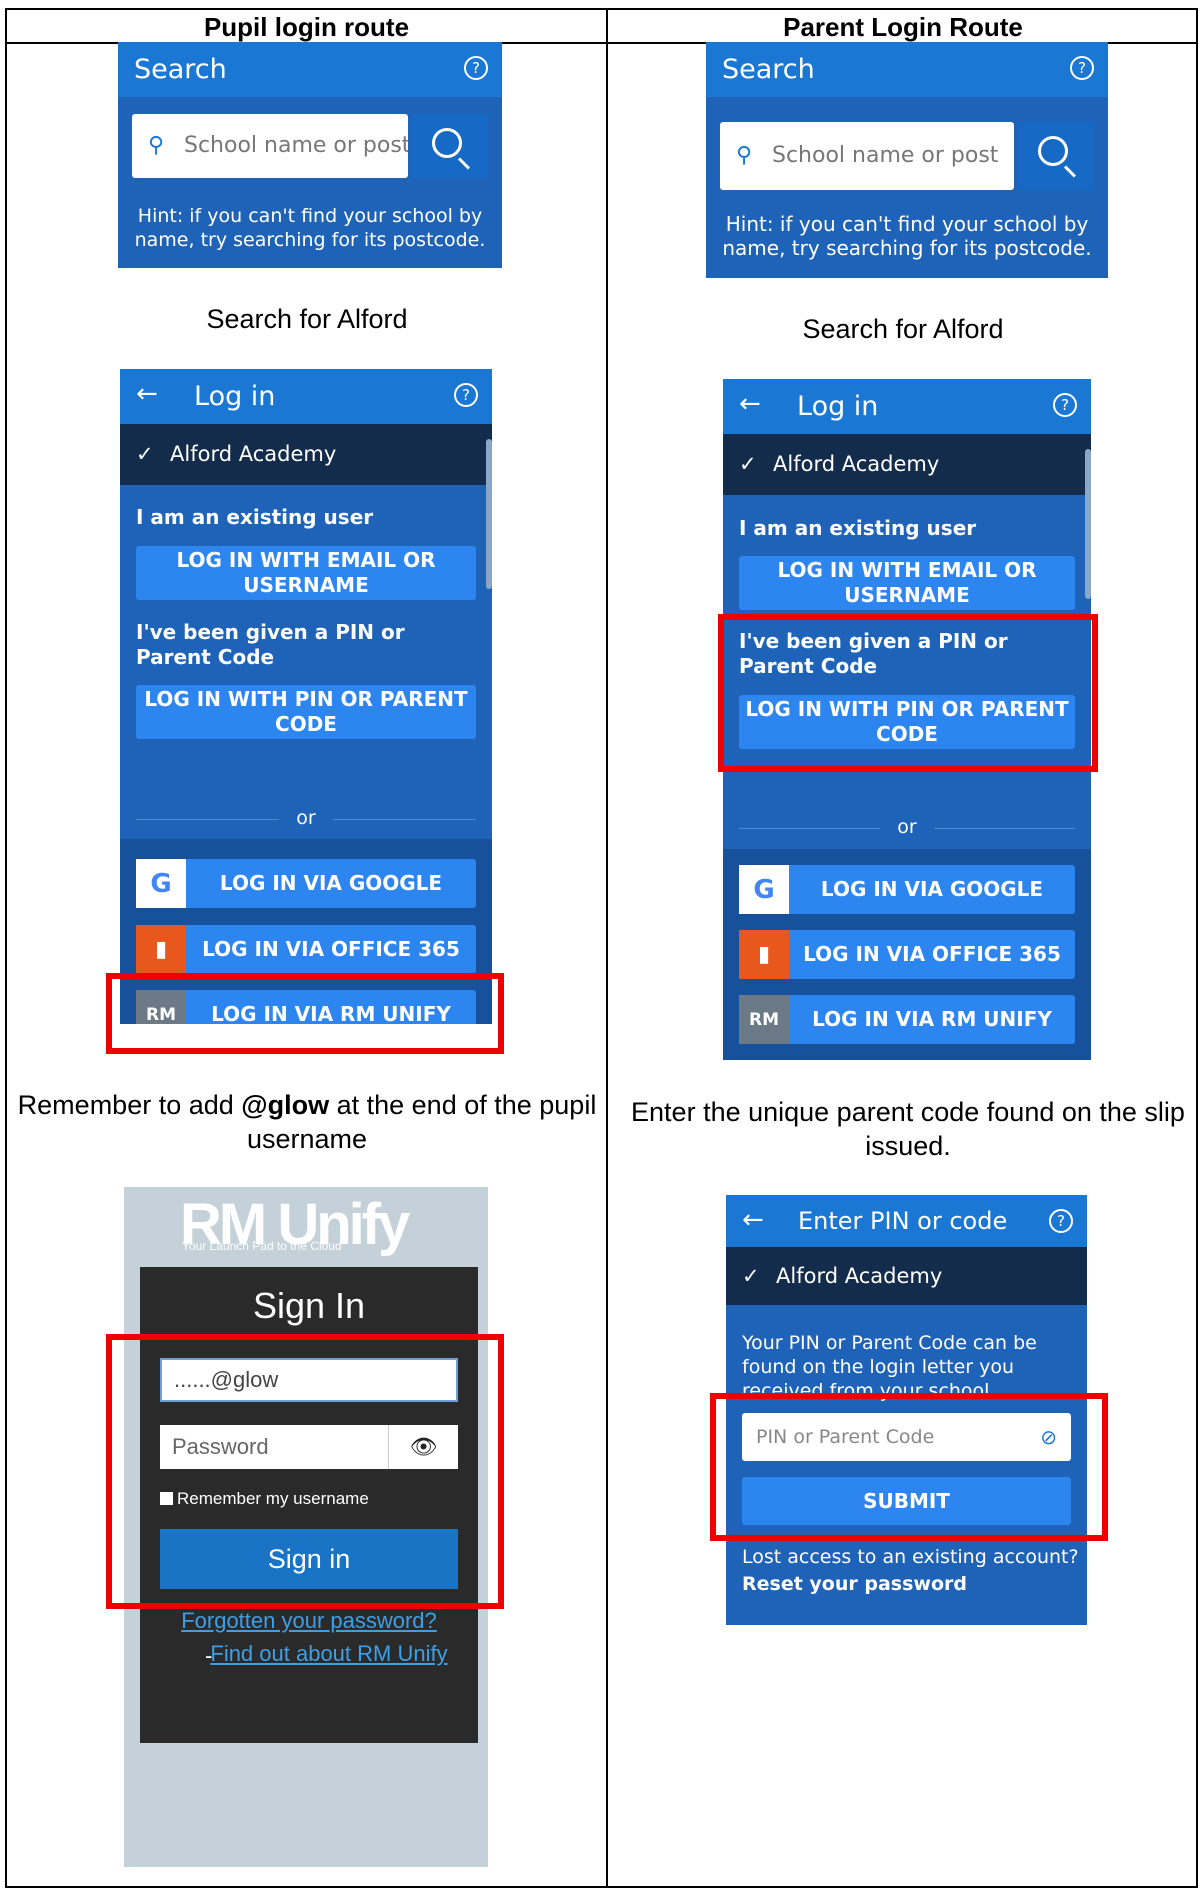 The image size is (1203, 1890). What do you see at coordinates (307, 319) in the screenshot?
I see `pupil-search-caption: Search for Alford` at bounding box center [307, 319].